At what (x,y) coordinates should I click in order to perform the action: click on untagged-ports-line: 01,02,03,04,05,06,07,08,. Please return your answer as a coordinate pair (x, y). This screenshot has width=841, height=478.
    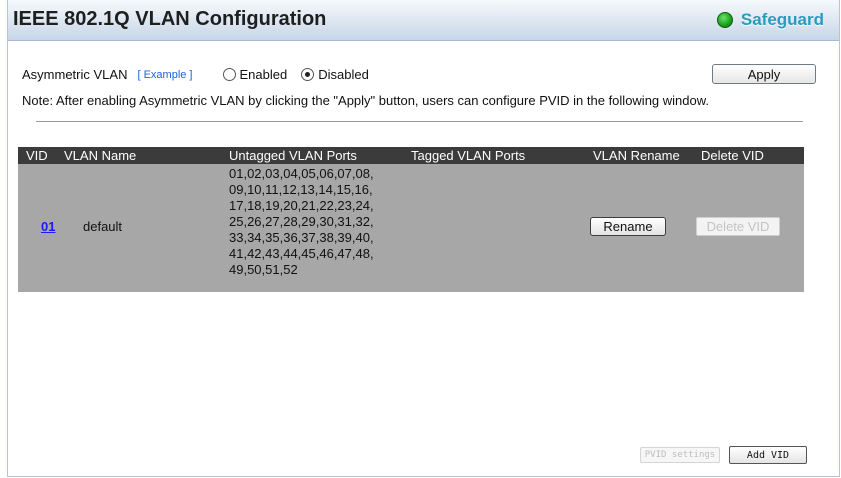
    Looking at the image, I should click on (301, 173).